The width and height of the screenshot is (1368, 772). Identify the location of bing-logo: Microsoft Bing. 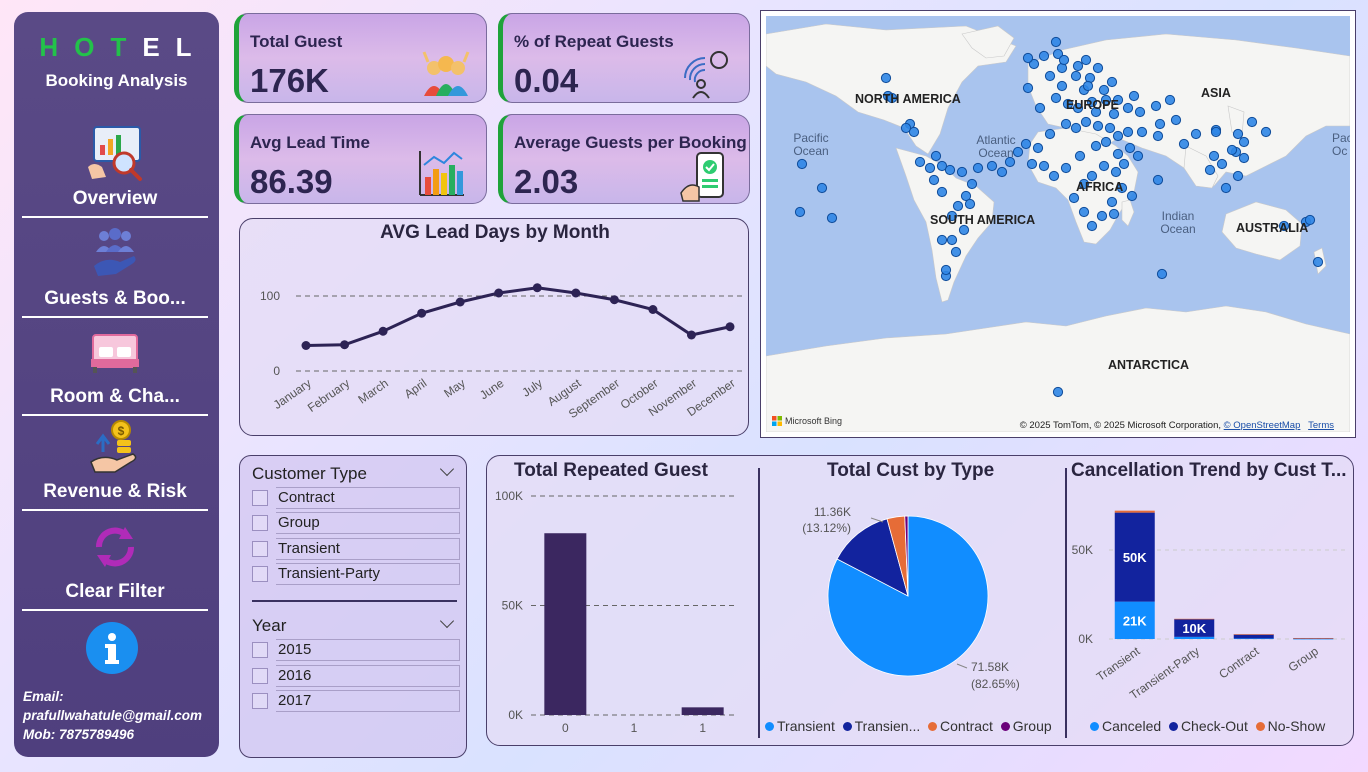
(807, 421).